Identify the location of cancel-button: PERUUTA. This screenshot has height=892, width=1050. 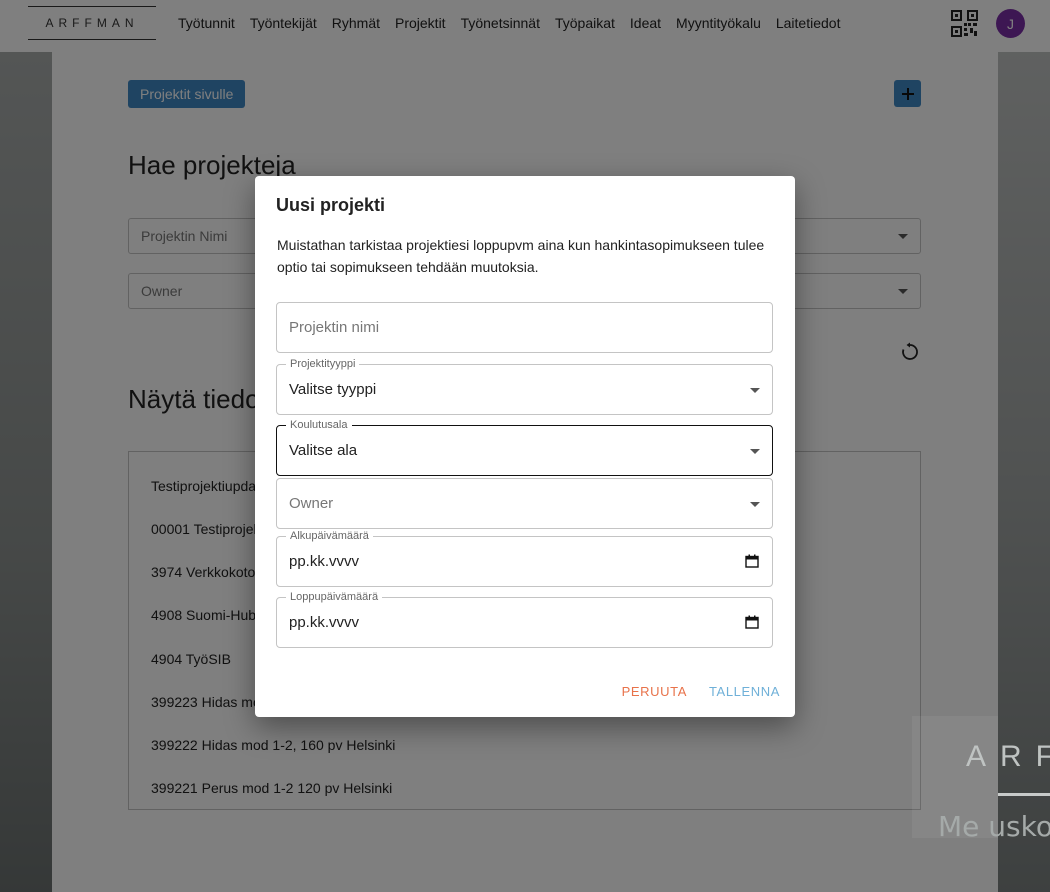
(654, 691).